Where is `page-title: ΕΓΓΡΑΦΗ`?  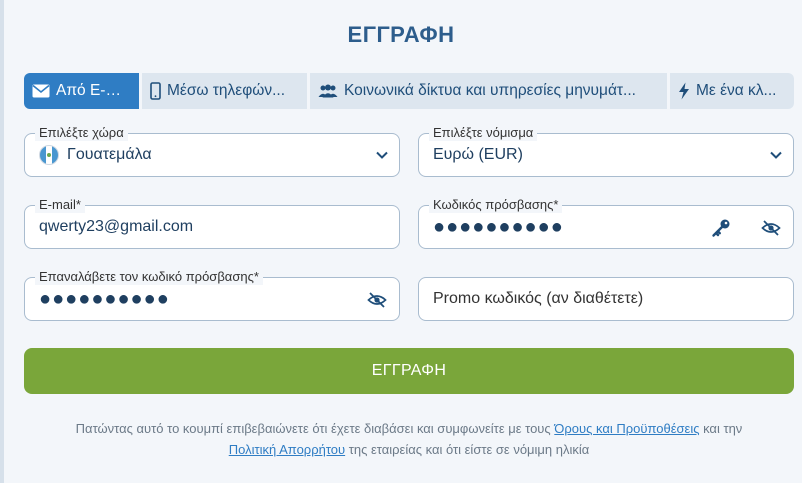 page-title: ΕΓΓΡΑΦΗ is located at coordinates (401, 34).